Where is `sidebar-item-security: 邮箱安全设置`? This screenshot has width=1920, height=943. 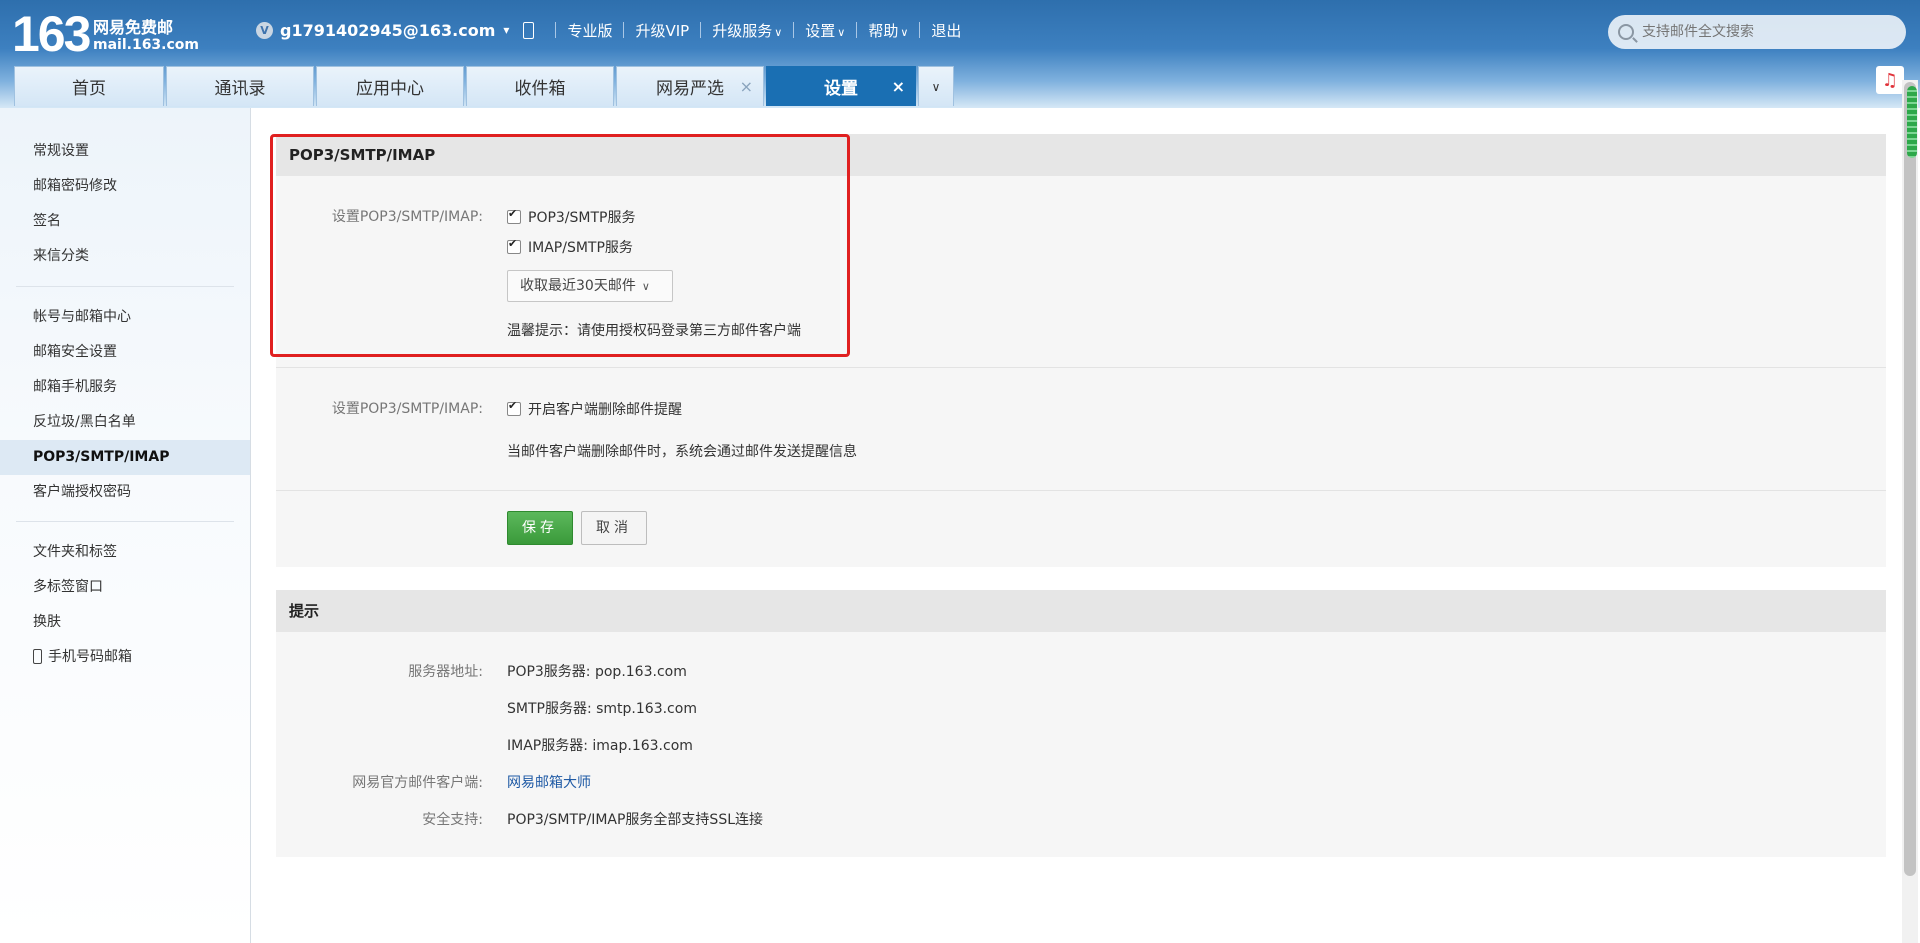 sidebar-item-security: 邮箱安全设置 is located at coordinates (75, 352).